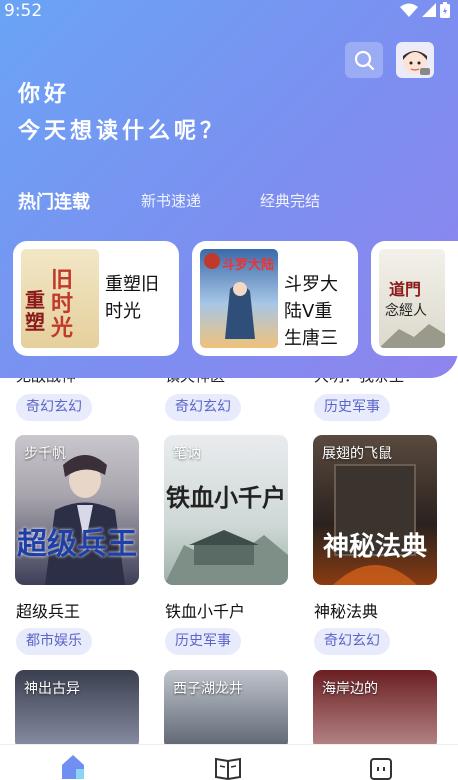  I want to click on book-cover: 展翅的飞鼠 神秘法典, so click(375, 510).